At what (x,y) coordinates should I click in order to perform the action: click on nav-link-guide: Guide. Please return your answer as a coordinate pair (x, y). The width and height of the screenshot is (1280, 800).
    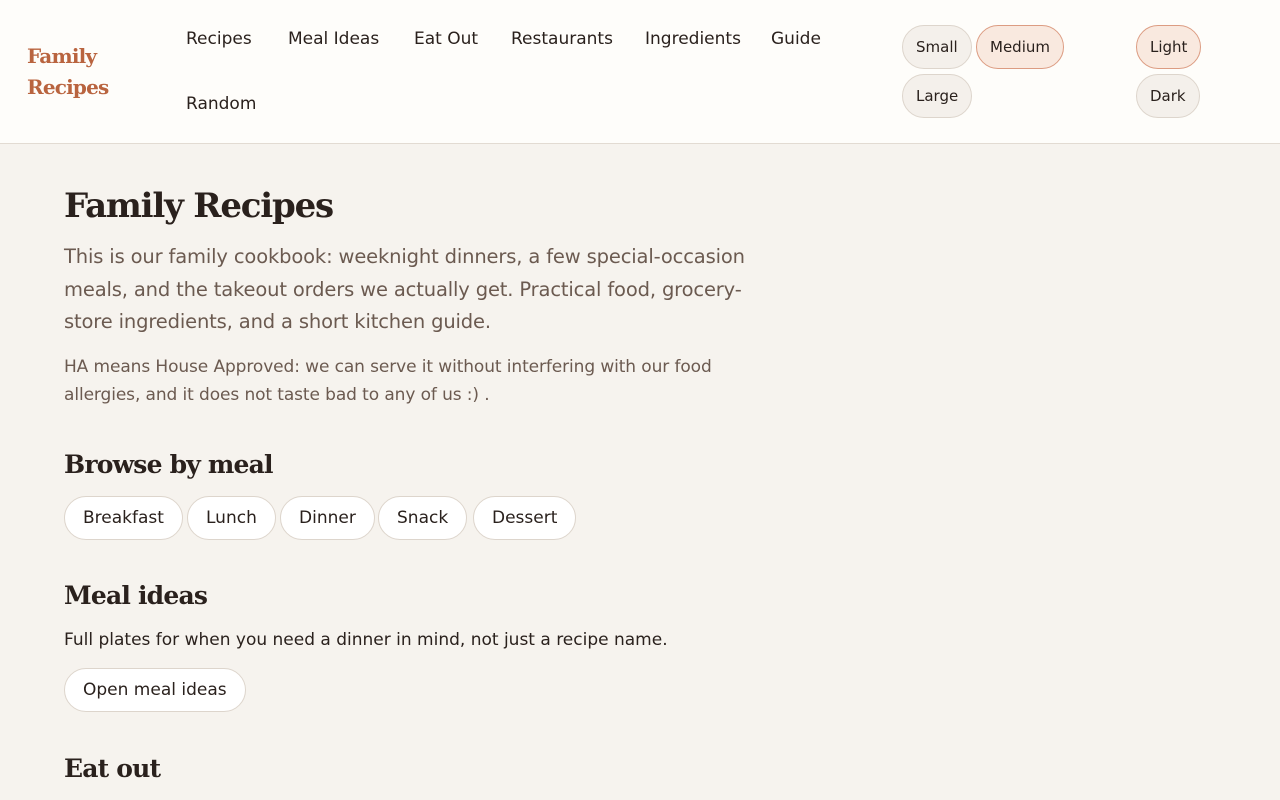
    Looking at the image, I should click on (796, 39).